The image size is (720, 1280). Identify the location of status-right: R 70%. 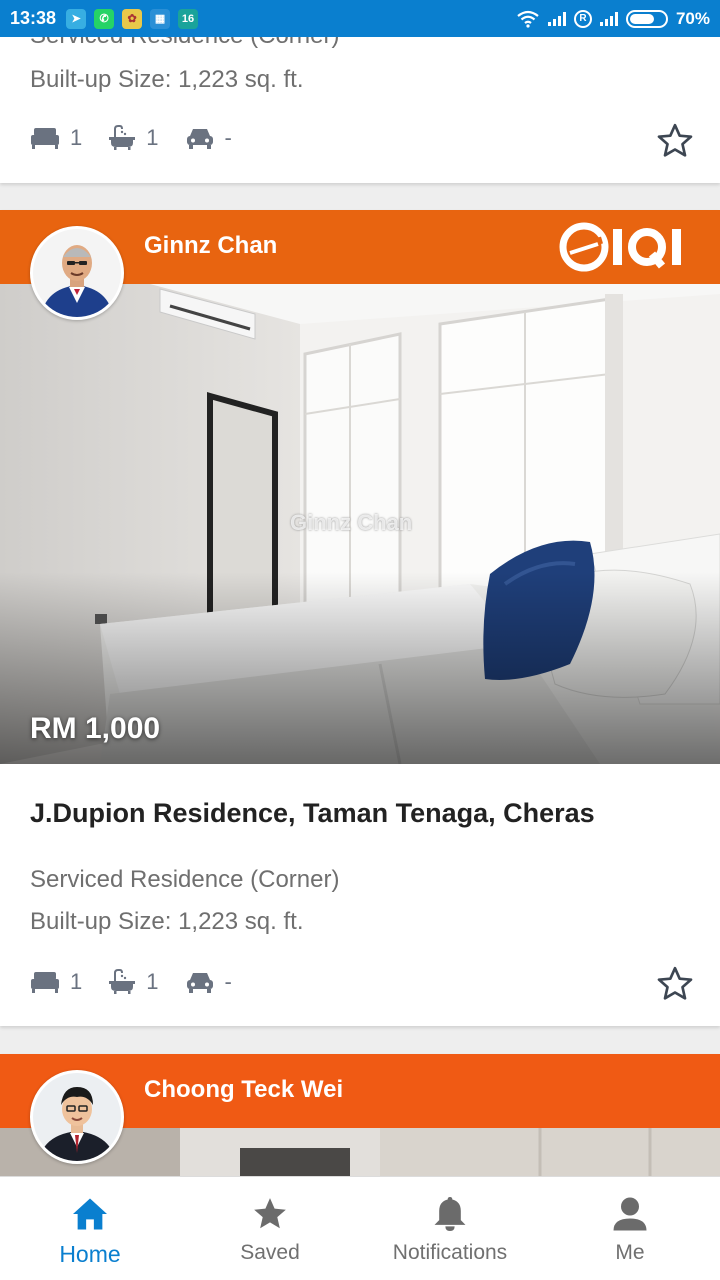
(613, 19).